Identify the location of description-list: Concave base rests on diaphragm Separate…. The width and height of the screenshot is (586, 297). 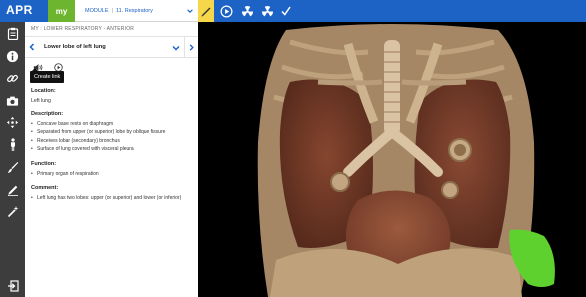
(112, 137).